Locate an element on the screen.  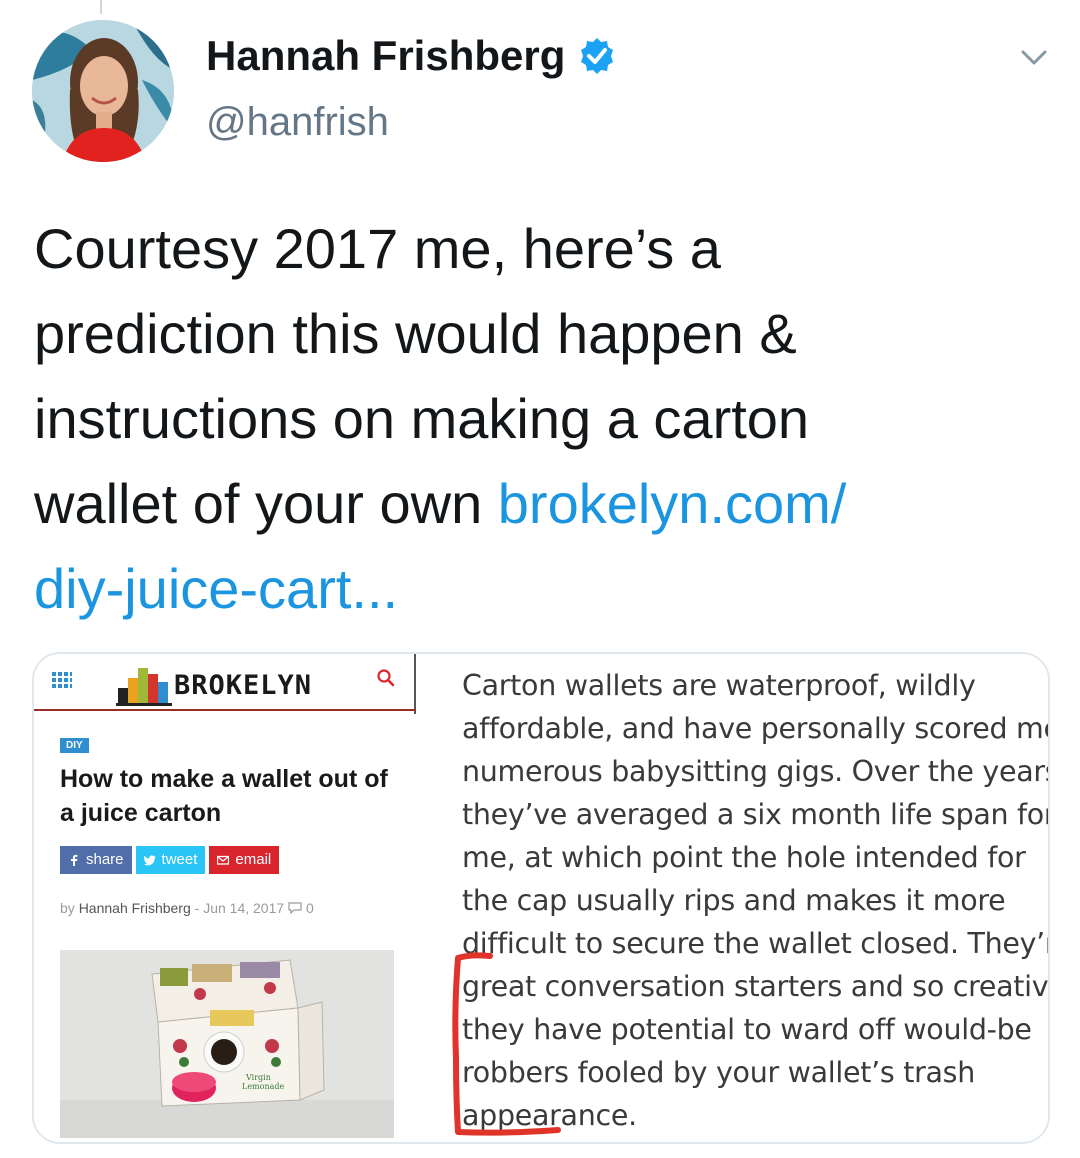
carton-wallet-photo: Virgin Lemonade is located at coordinates (227, 1044).